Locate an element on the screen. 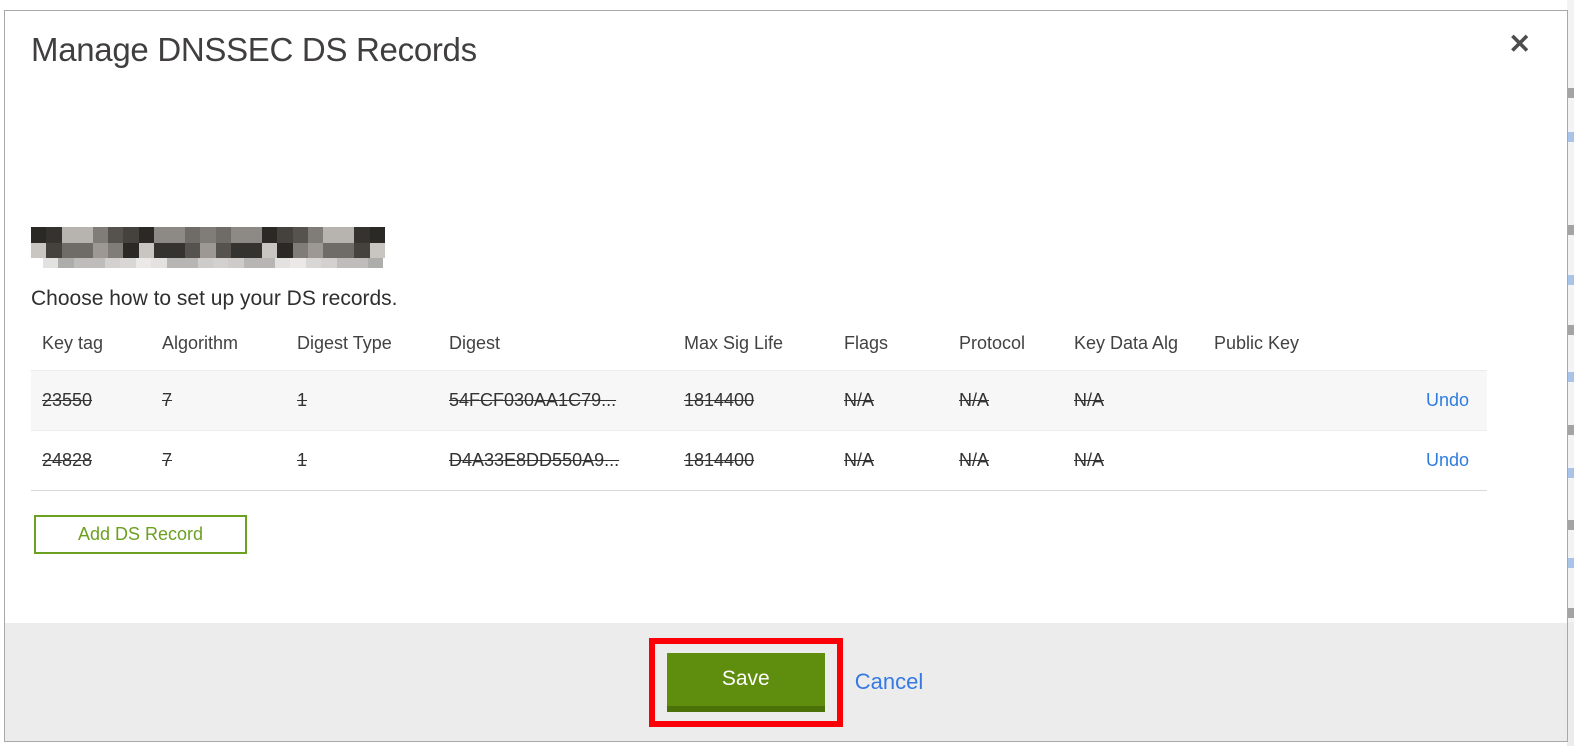 The width and height of the screenshot is (1574, 746). save-button: Save is located at coordinates (745, 682).